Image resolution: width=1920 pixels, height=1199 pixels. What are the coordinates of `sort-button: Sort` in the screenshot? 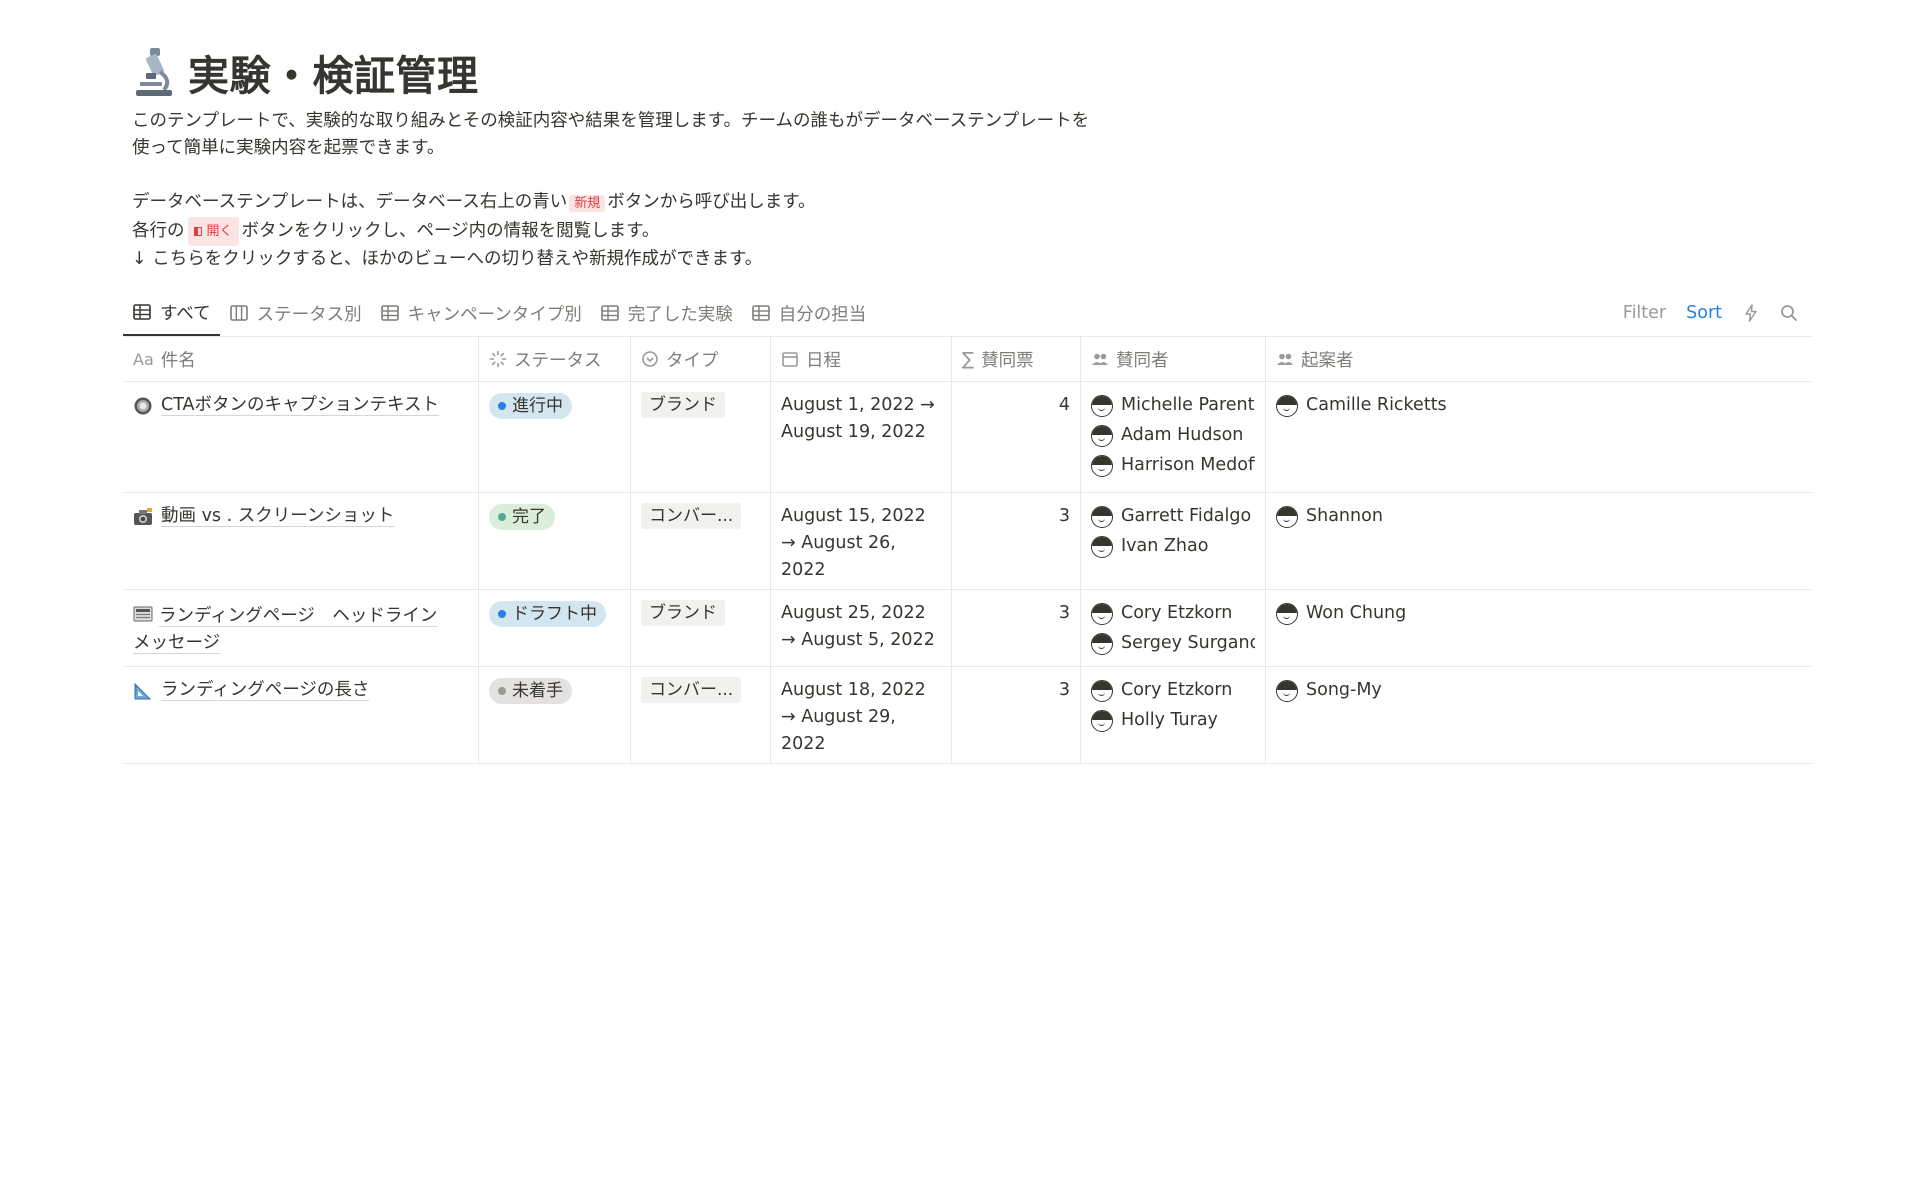 It's located at (1704, 313).